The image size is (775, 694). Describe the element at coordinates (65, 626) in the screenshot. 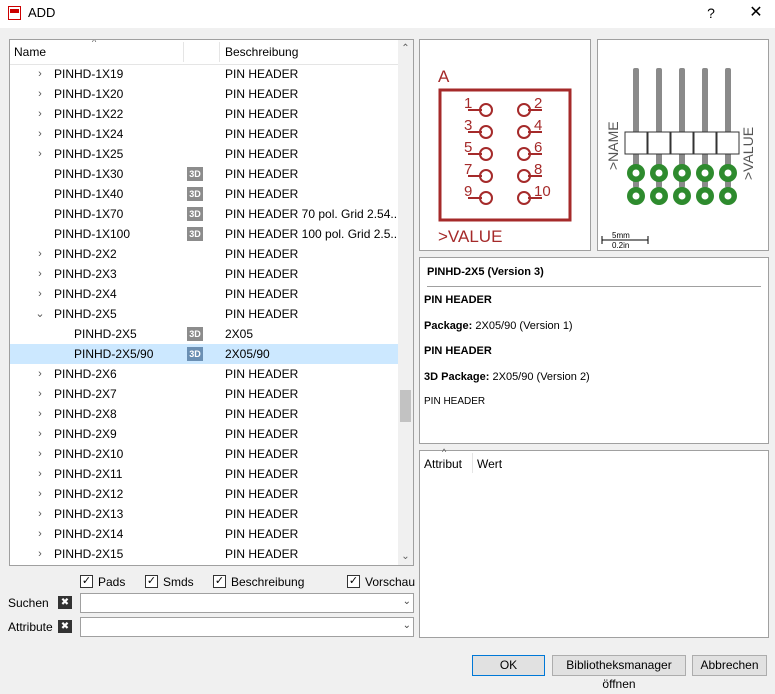

I see `clear-attribute-icon: ✖` at that location.